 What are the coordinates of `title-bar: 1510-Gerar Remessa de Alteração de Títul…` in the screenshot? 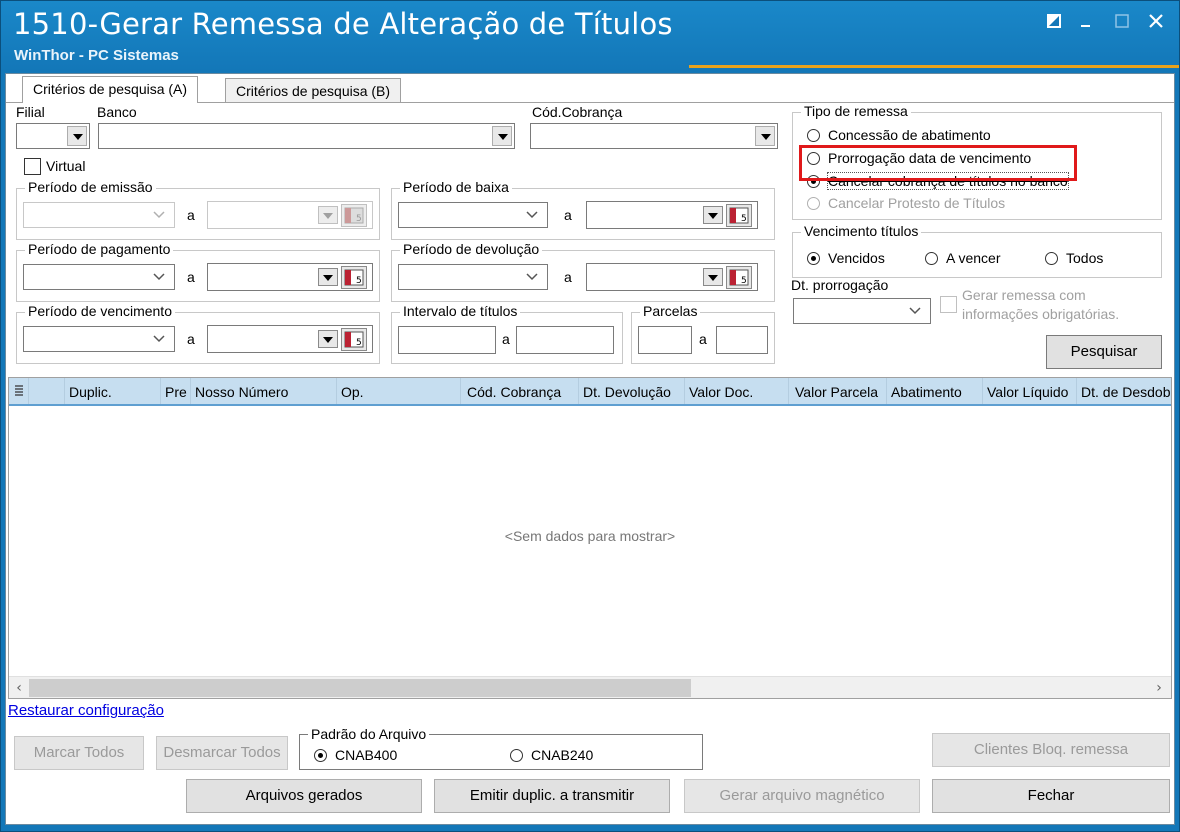 It's located at (590, 36).